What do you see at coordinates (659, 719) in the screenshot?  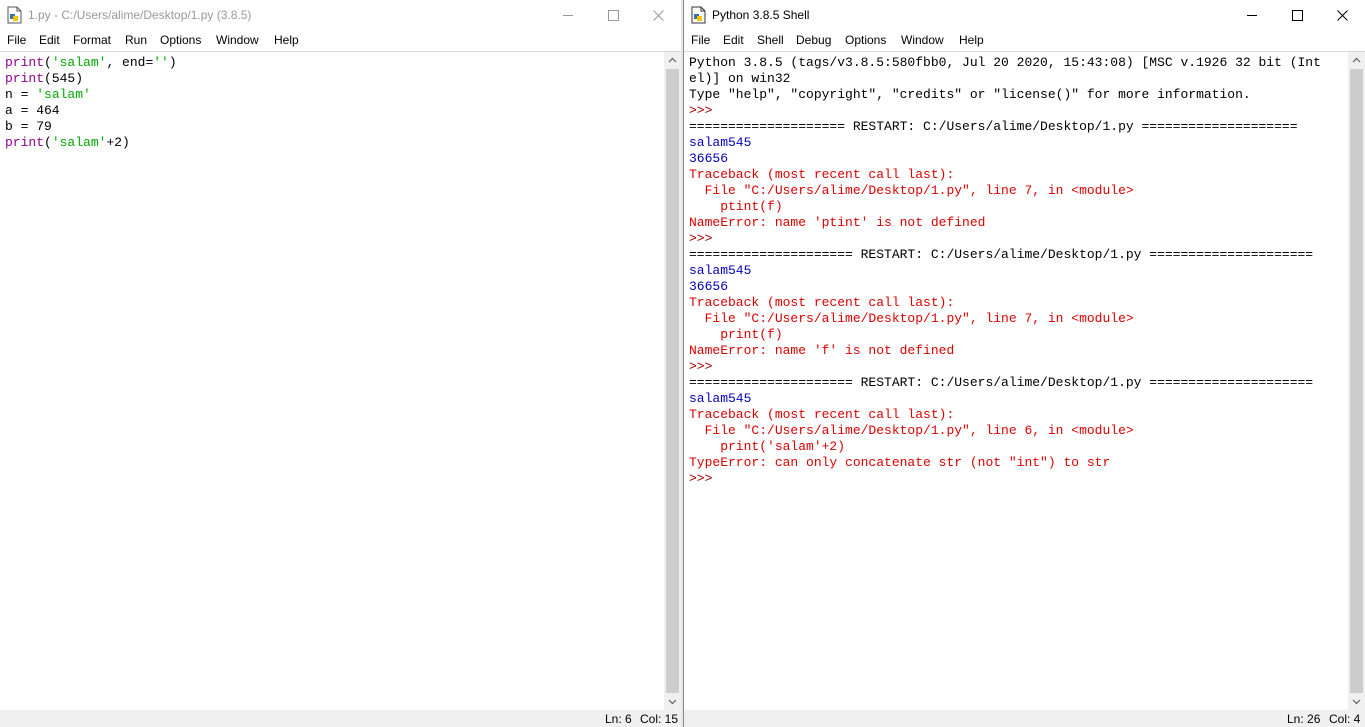 I see `editor-status-col: Col: 15` at bounding box center [659, 719].